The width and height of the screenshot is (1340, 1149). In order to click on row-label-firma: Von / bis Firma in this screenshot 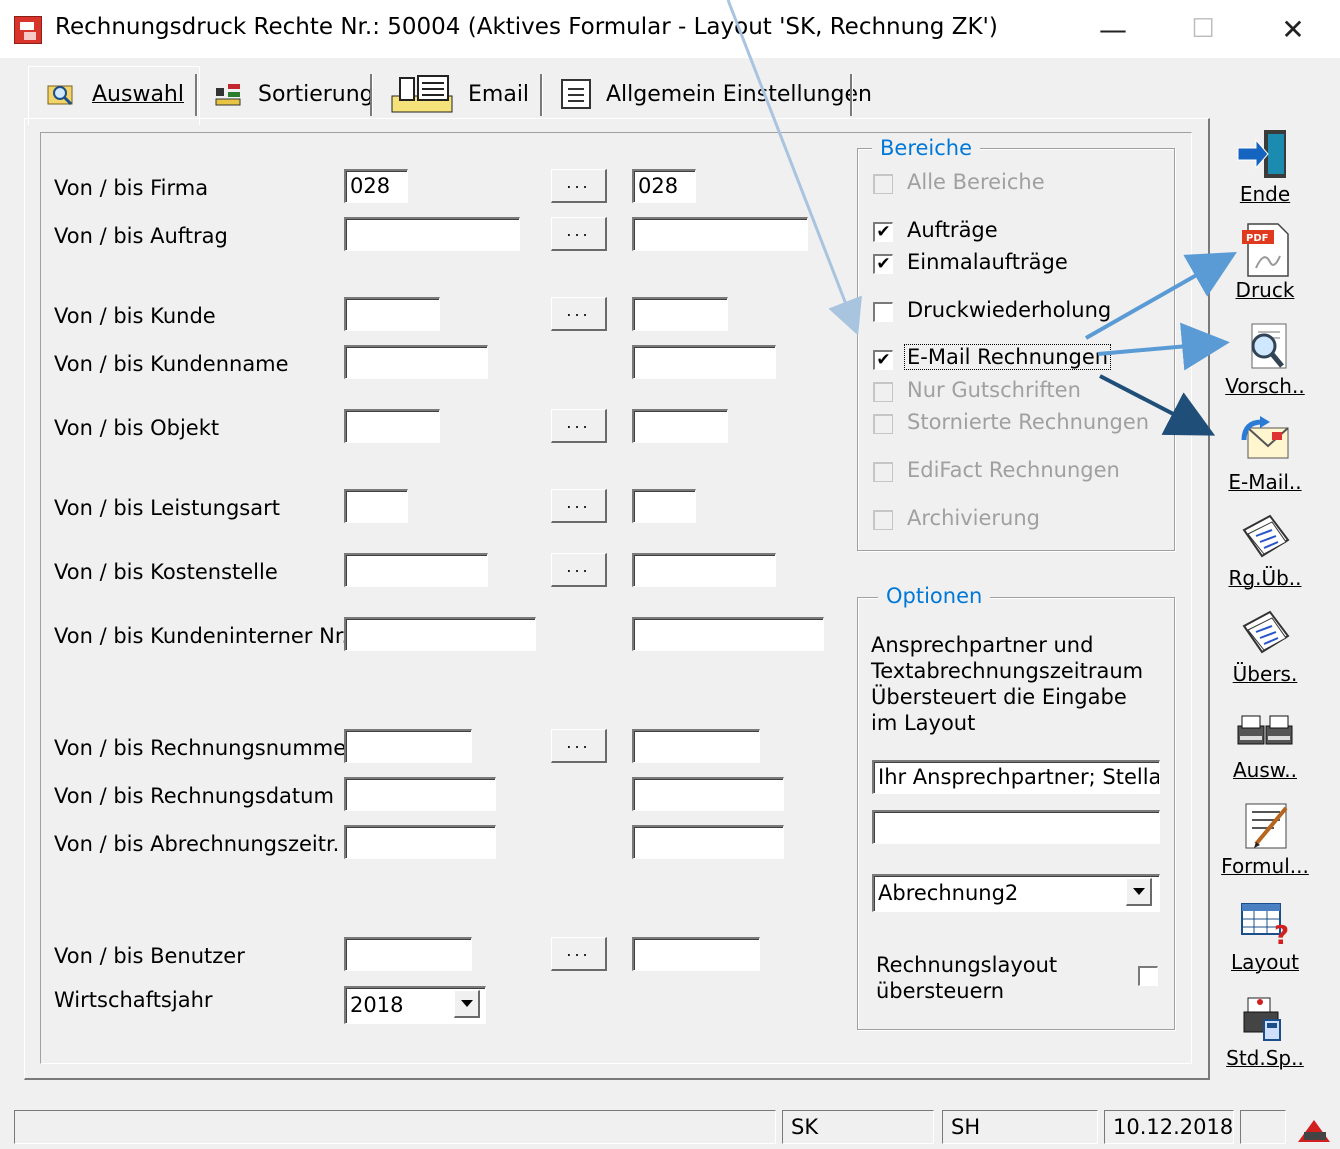, I will do `click(131, 188)`.